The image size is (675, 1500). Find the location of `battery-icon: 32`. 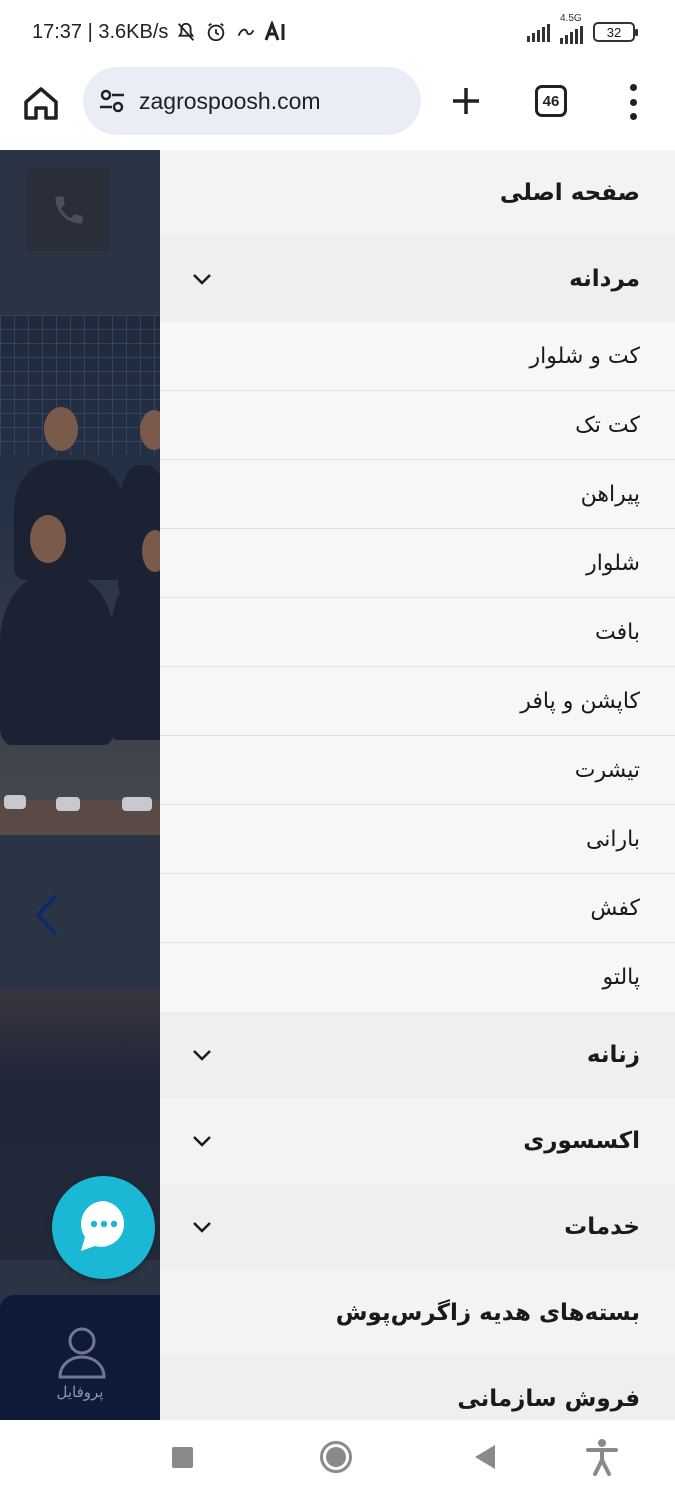

battery-icon: 32 is located at coordinates (615, 32).